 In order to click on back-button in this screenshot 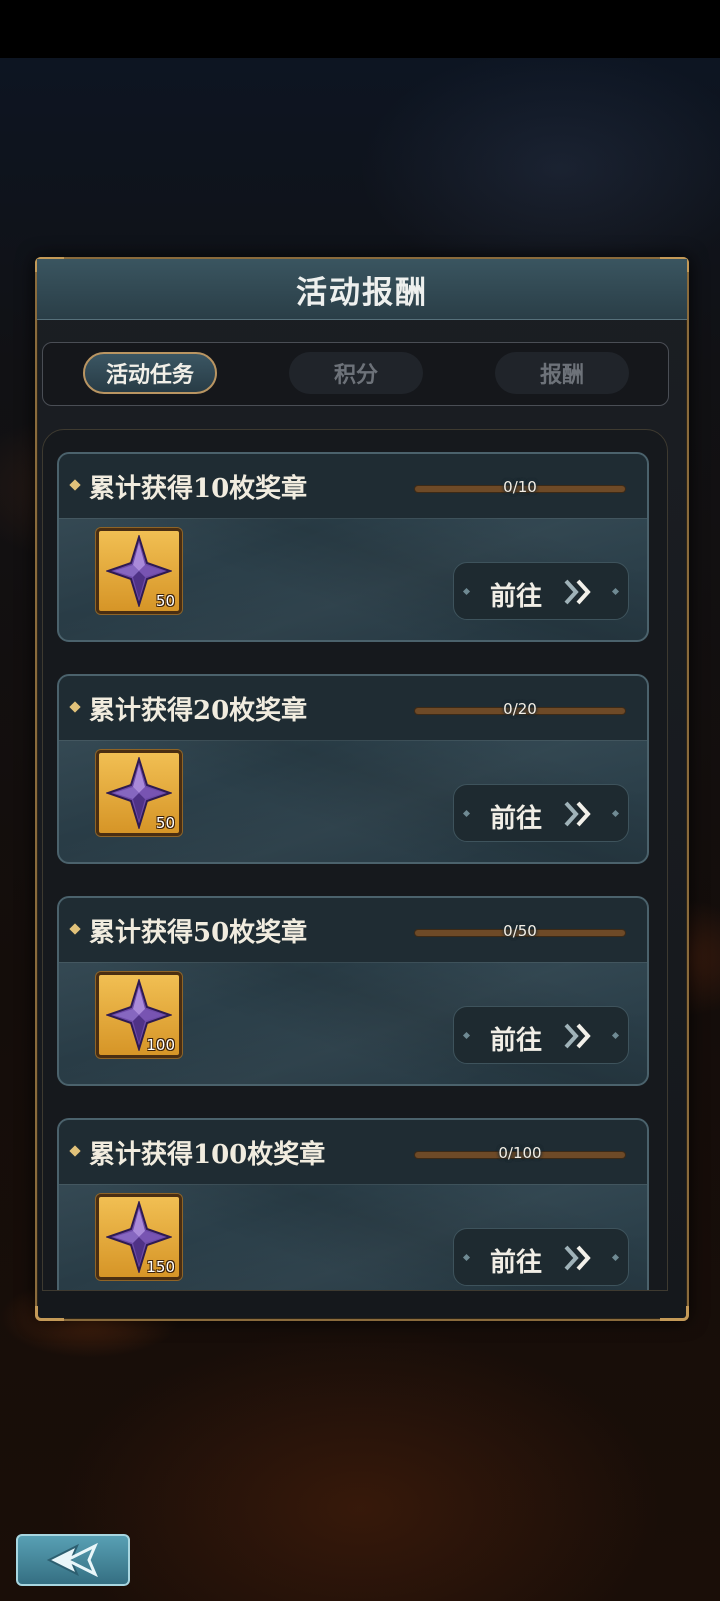, I will do `click(73, 1560)`.